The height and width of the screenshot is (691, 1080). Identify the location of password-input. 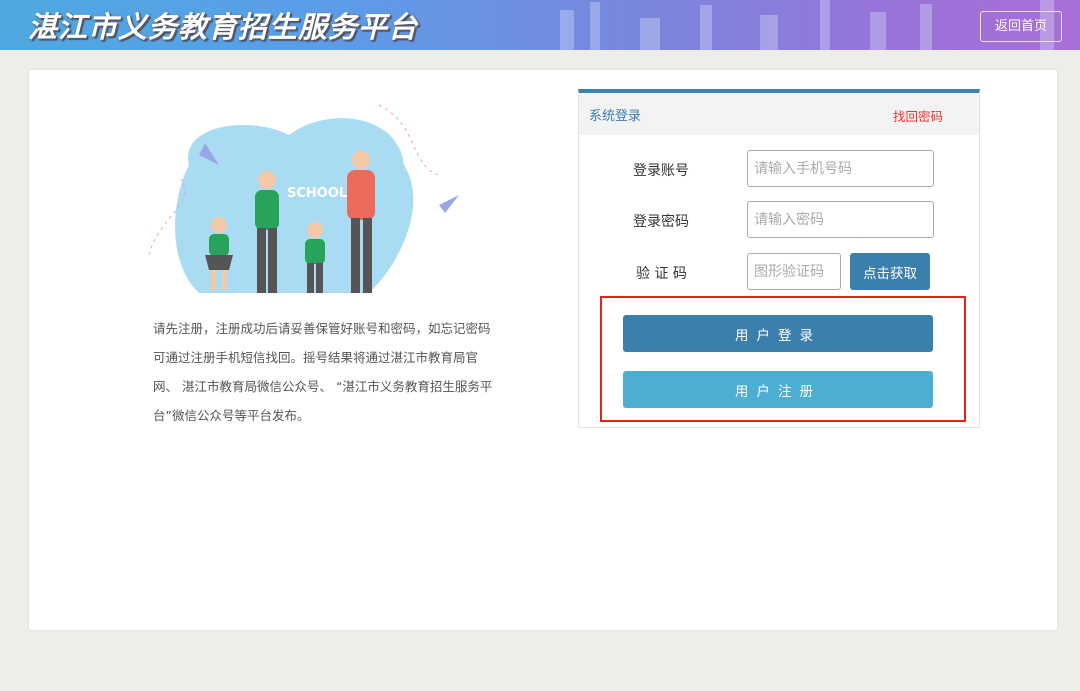
(840, 219).